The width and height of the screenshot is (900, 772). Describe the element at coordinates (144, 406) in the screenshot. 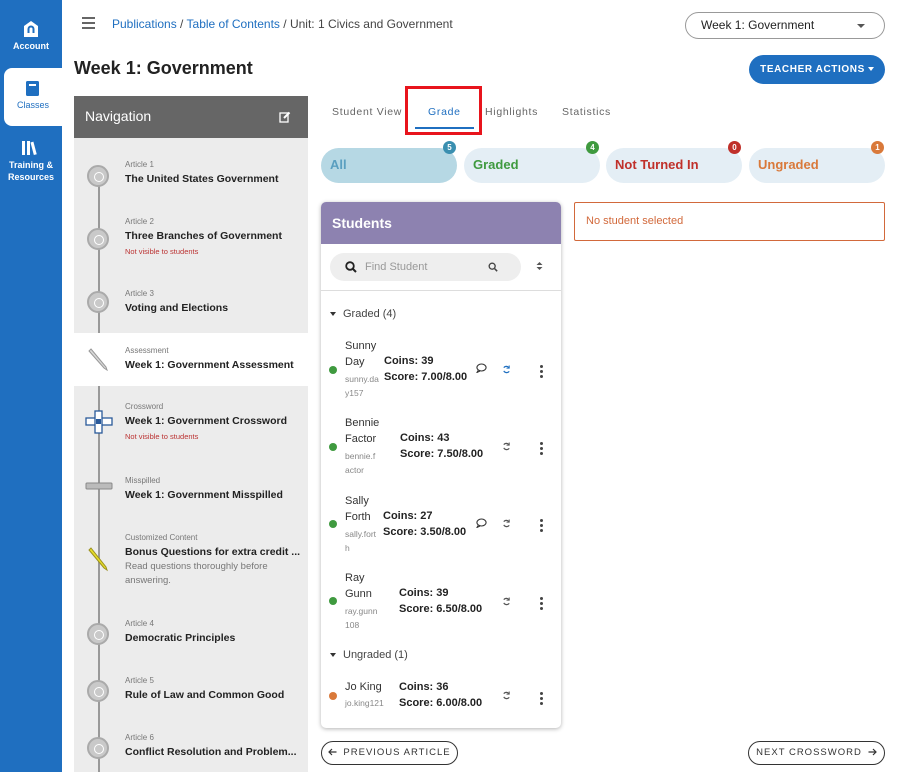

I see `nav-item-type: Crossword` at that location.